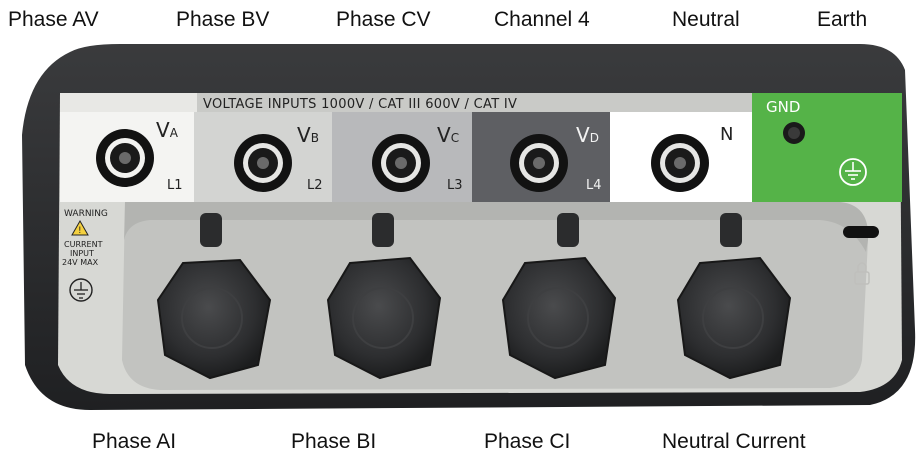  What do you see at coordinates (861, 232) in the screenshot?
I see `lock-slot` at bounding box center [861, 232].